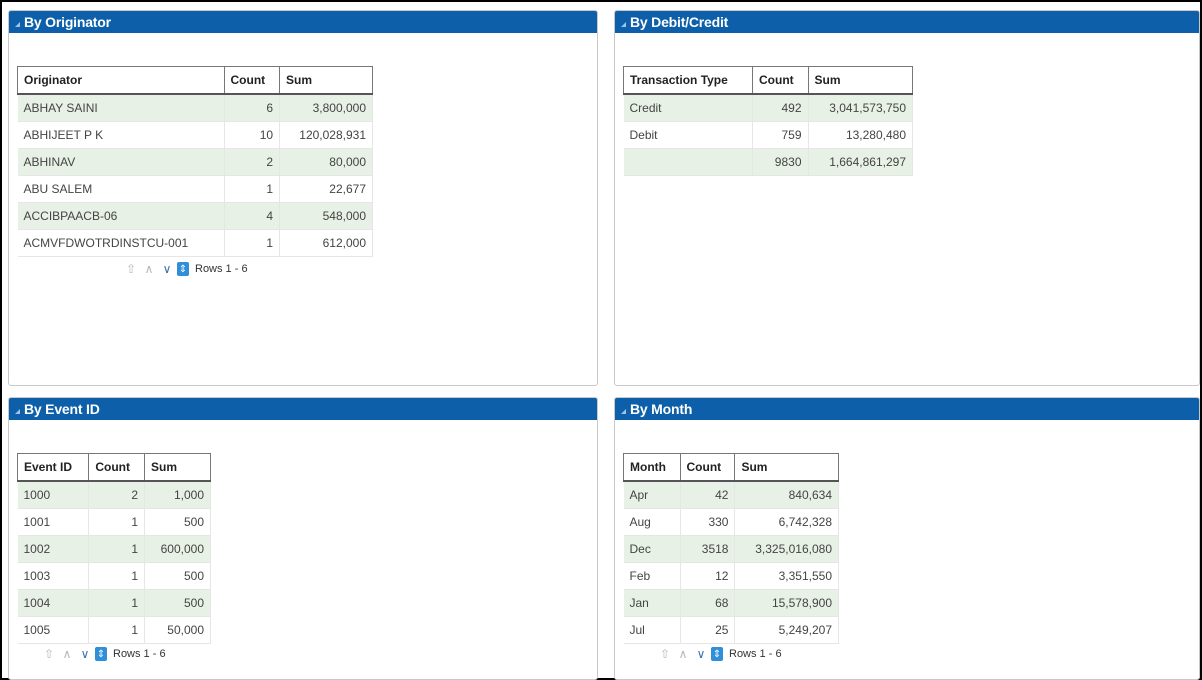 The image size is (1202, 680). Describe the element at coordinates (53, 603) in the screenshot. I see `table-cell: 1004` at that location.